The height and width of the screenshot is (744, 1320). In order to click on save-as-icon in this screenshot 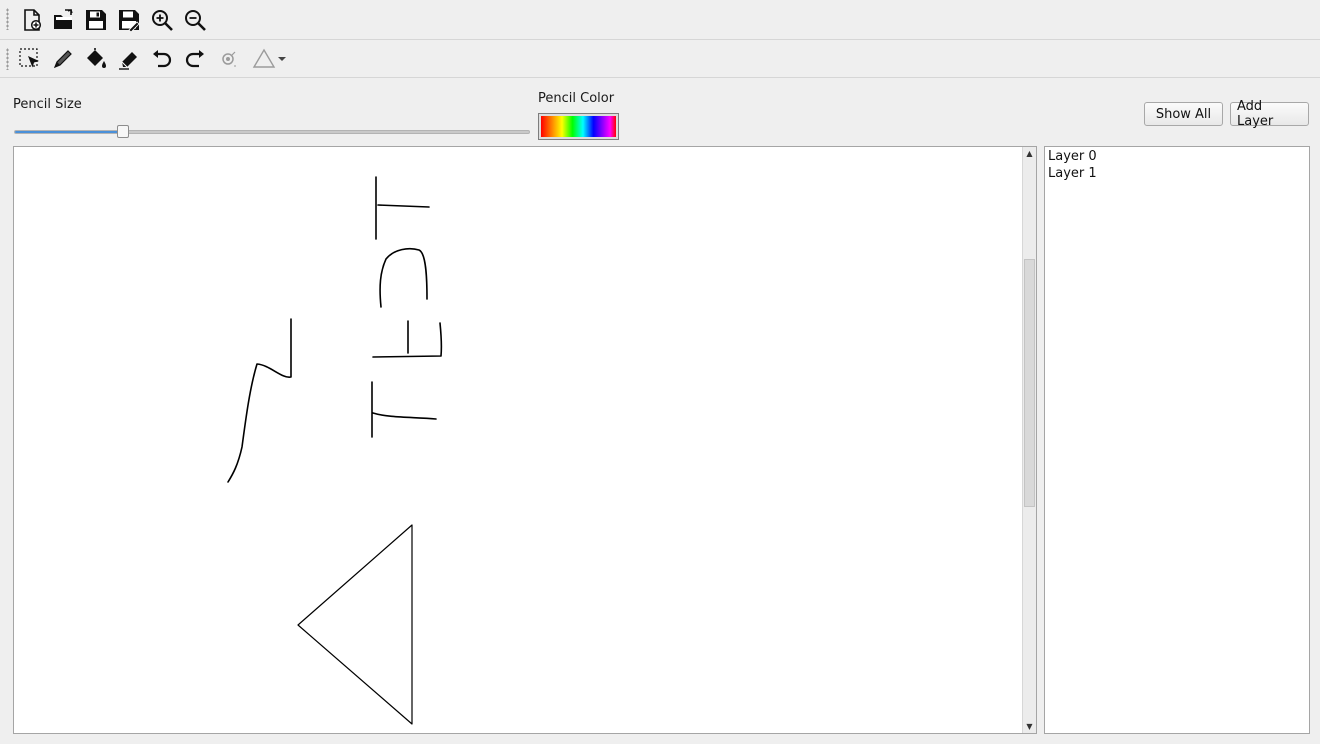, I will do `click(129, 21)`.